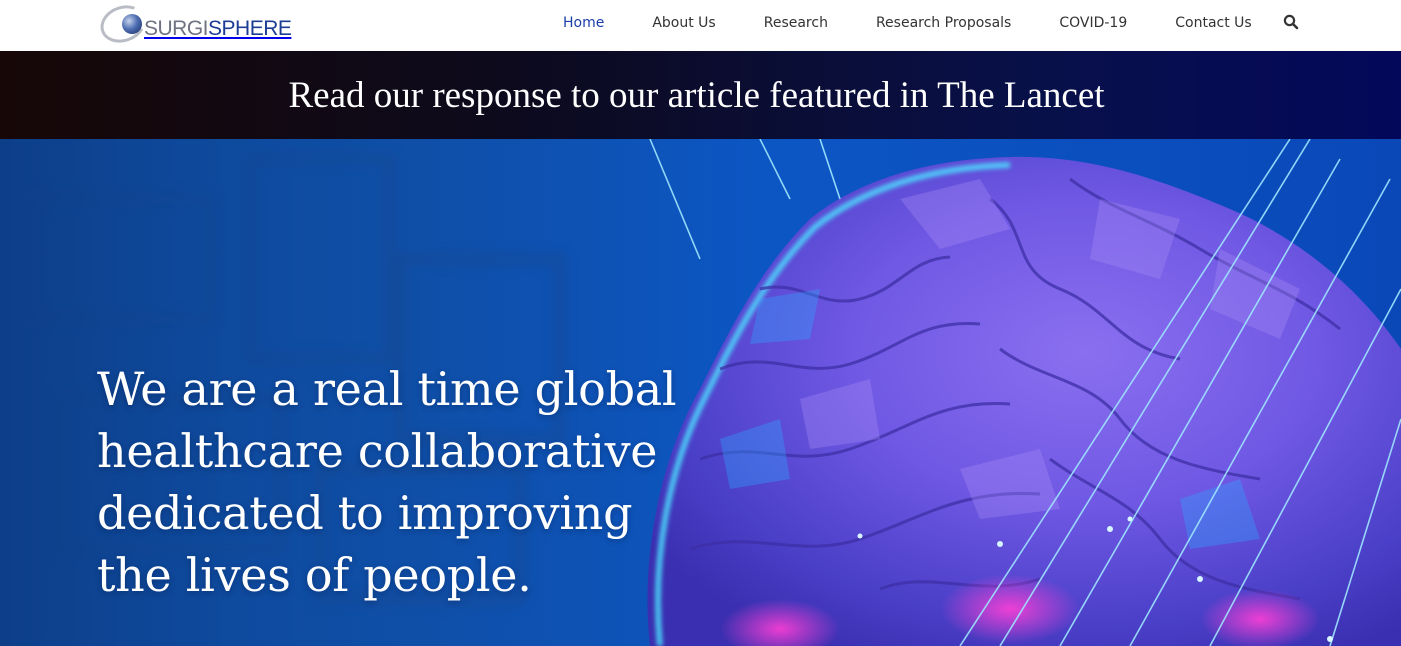 This screenshot has height=646, width=1401. Describe the element at coordinates (943, 23) in the screenshot. I see `nav-item-research-proposals: Research Proposals` at that location.